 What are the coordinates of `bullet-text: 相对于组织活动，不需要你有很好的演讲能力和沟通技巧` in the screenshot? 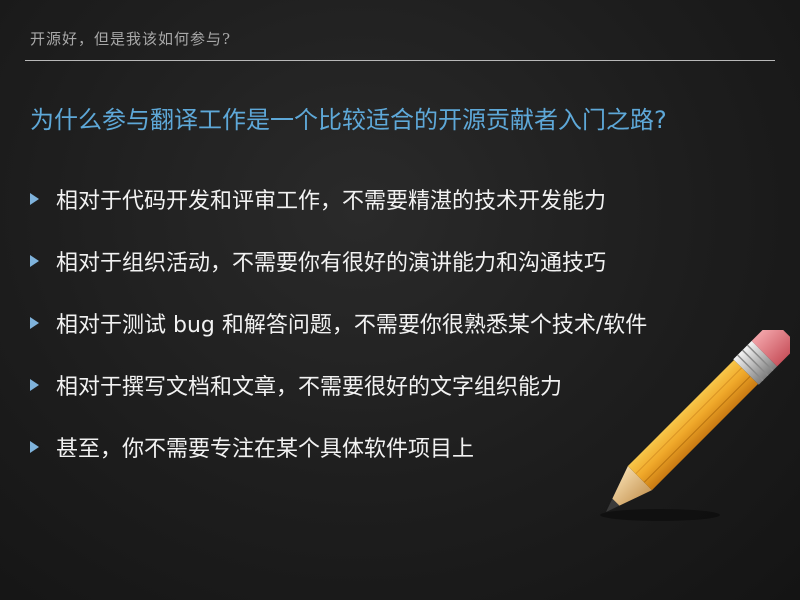 It's located at (331, 263).